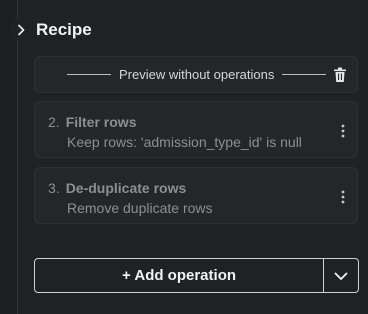 The width and height of the screenshot is (368, 314). I want to click on collapse-toggle-button, so click(21, 30).